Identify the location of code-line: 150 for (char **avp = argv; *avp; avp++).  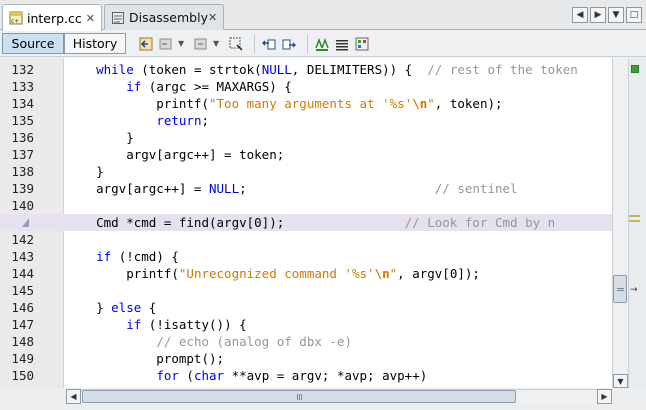
(314, 375).